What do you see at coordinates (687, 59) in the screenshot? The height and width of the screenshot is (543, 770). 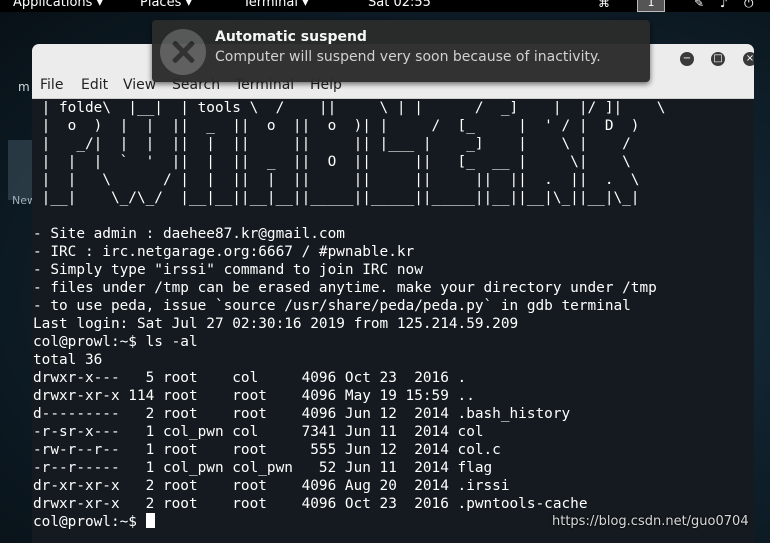 I see `minimize-button: −` at bounding box center [687, 59].